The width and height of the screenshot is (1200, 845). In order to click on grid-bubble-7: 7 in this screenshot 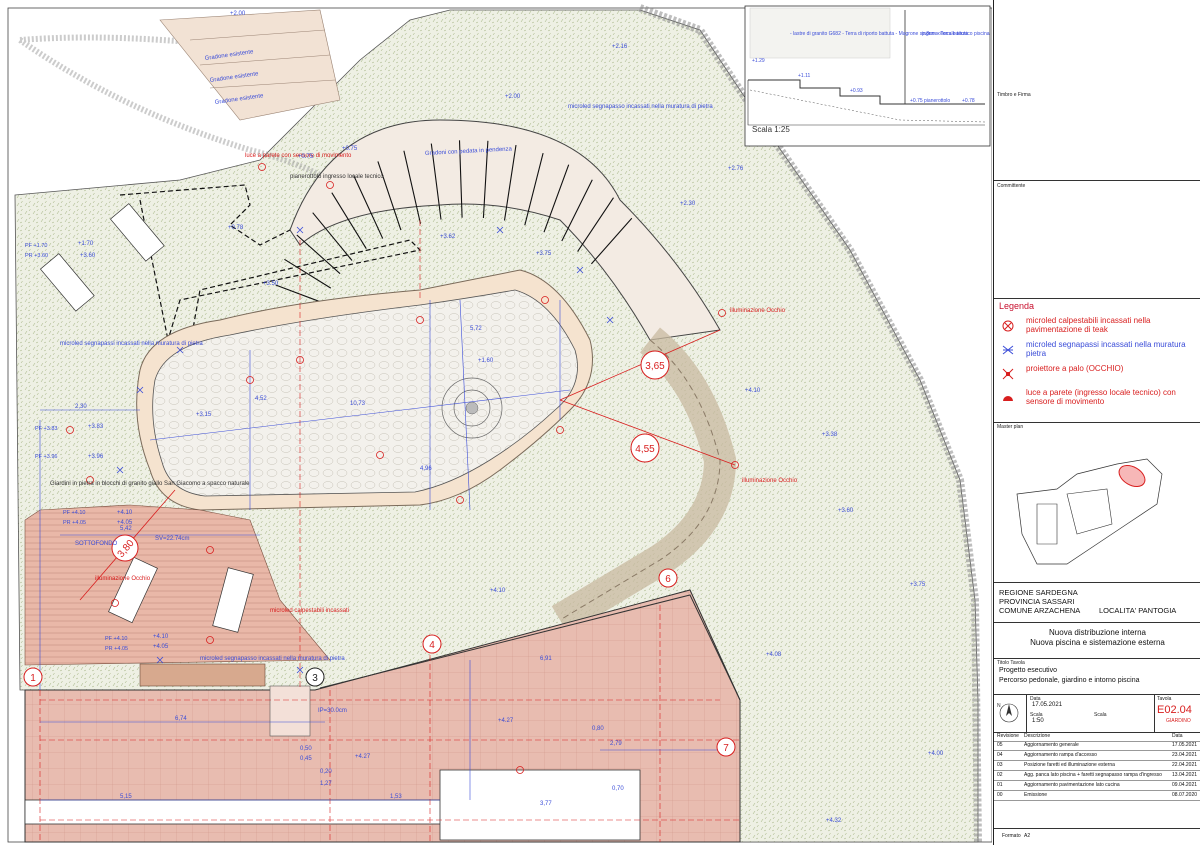, I will do `click(726, 747)`.